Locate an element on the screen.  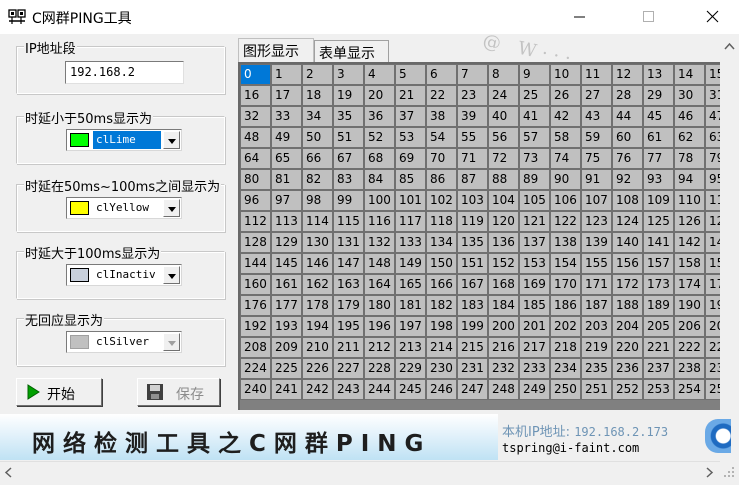
ip-cell: 254 is located at coordinates (689, 389).